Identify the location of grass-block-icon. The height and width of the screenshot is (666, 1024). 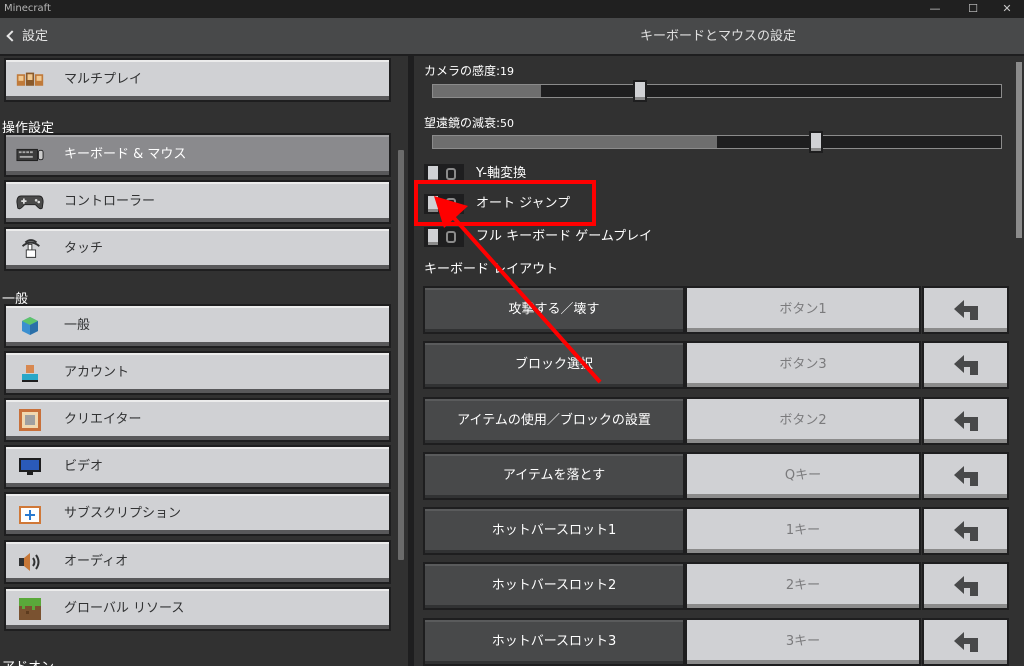
(30, 609).